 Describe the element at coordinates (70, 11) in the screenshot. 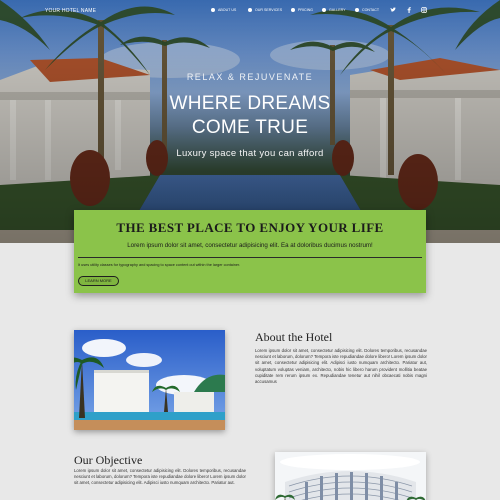

I see `brand-logo-text: YOUR HOTEL NAME` at that location.